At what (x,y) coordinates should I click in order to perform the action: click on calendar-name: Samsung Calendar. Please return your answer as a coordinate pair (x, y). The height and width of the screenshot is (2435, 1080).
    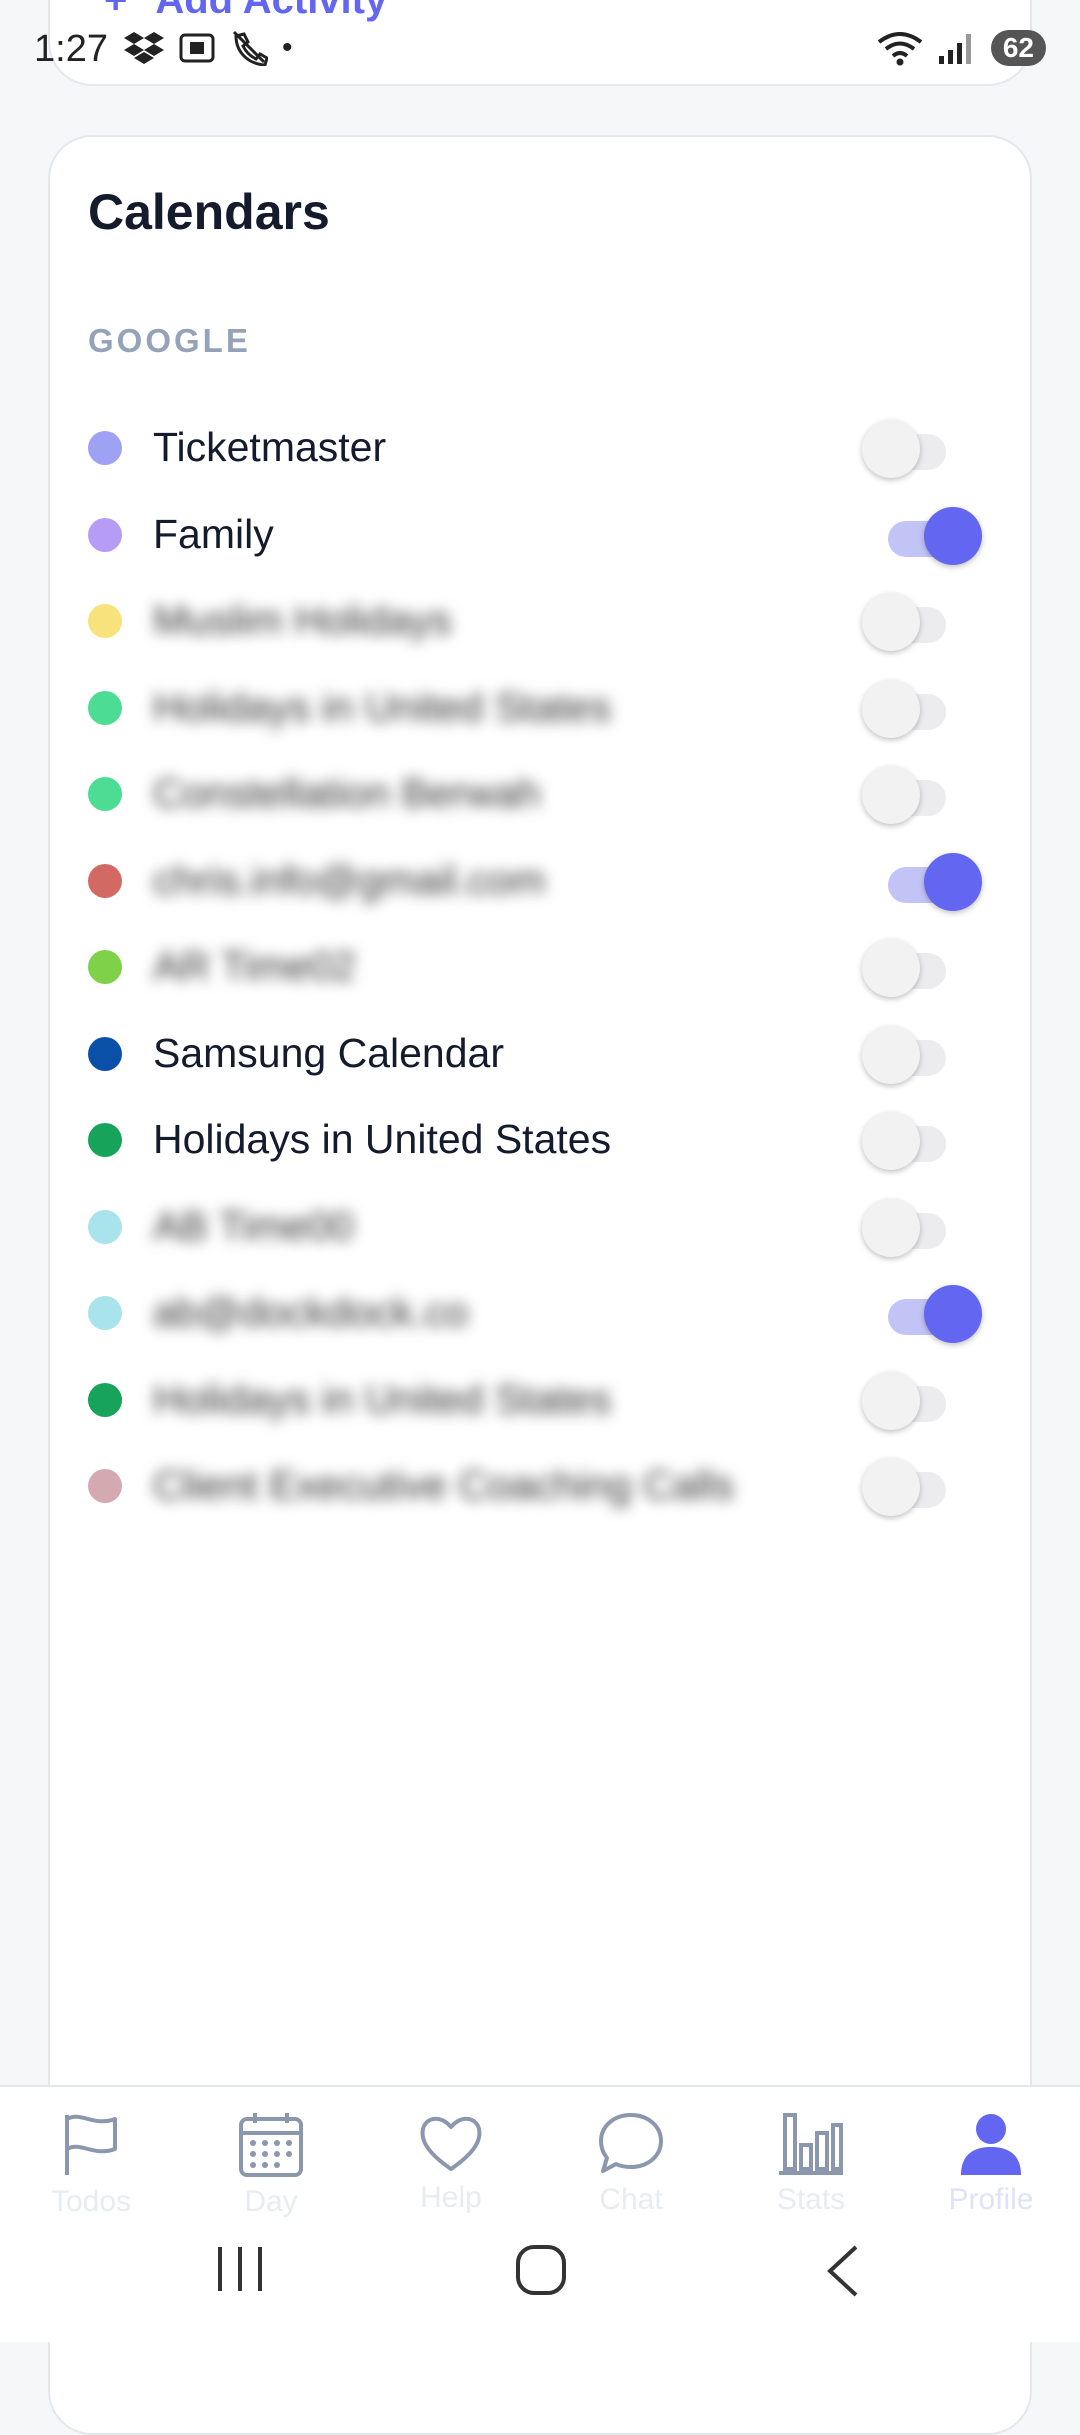
    Looking at the image, I should click on (328, 1052).